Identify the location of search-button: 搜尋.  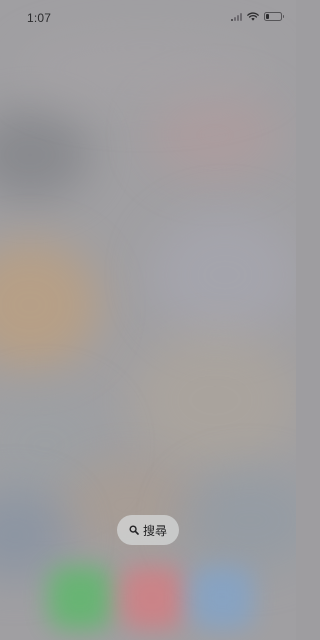
(148, 530).